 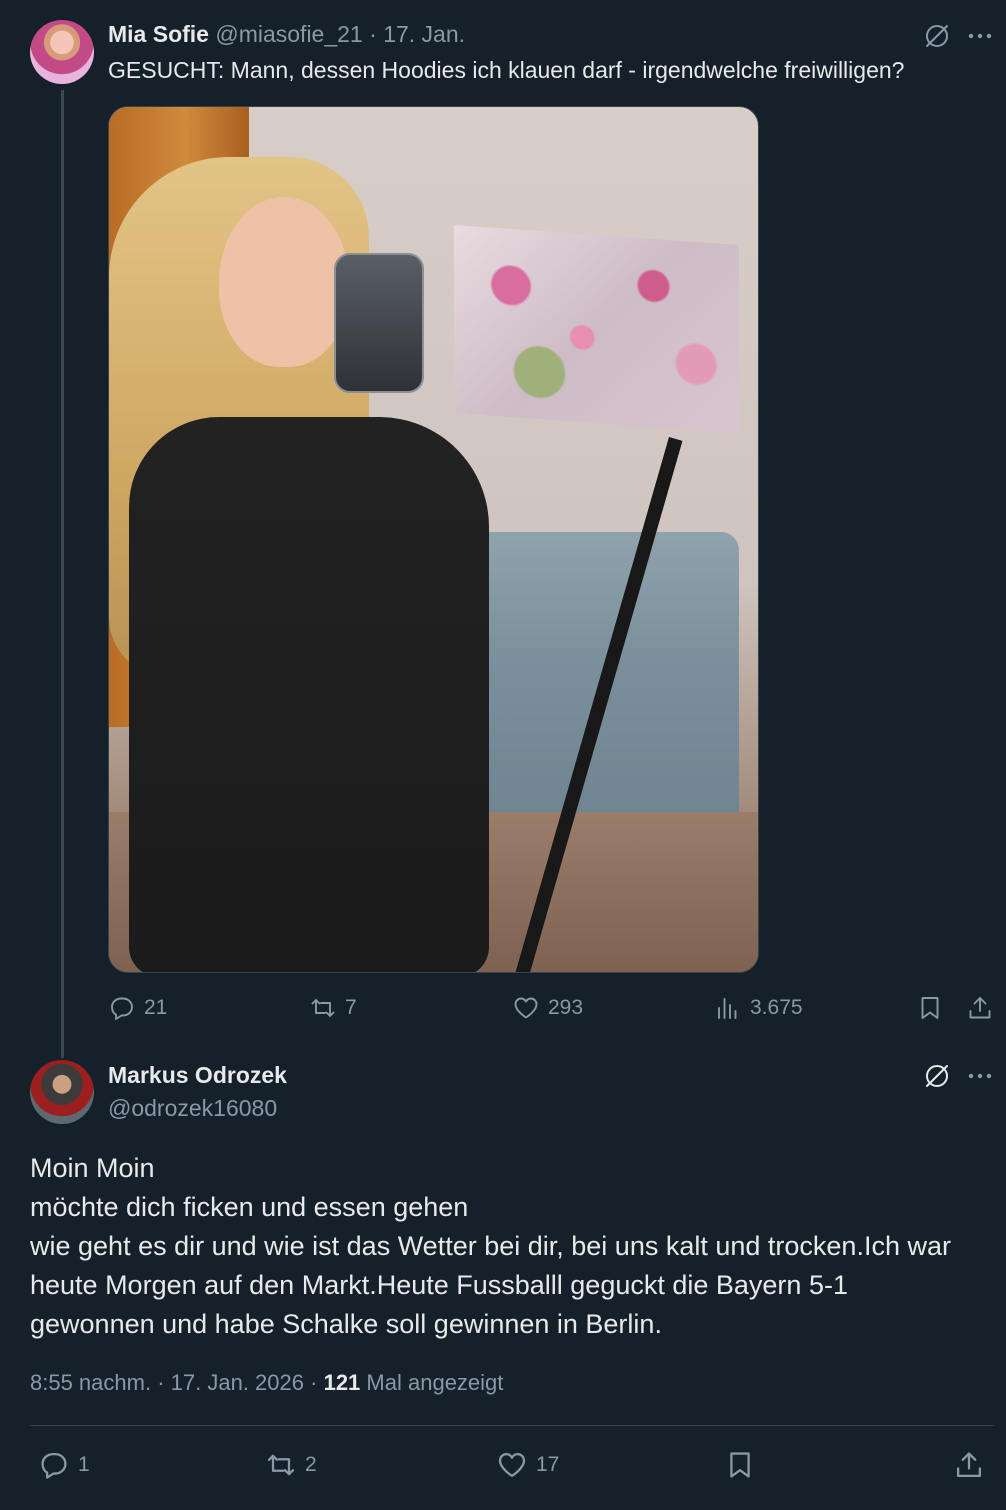 I want to click on like-count: 17, so click(x=548, y=1464).